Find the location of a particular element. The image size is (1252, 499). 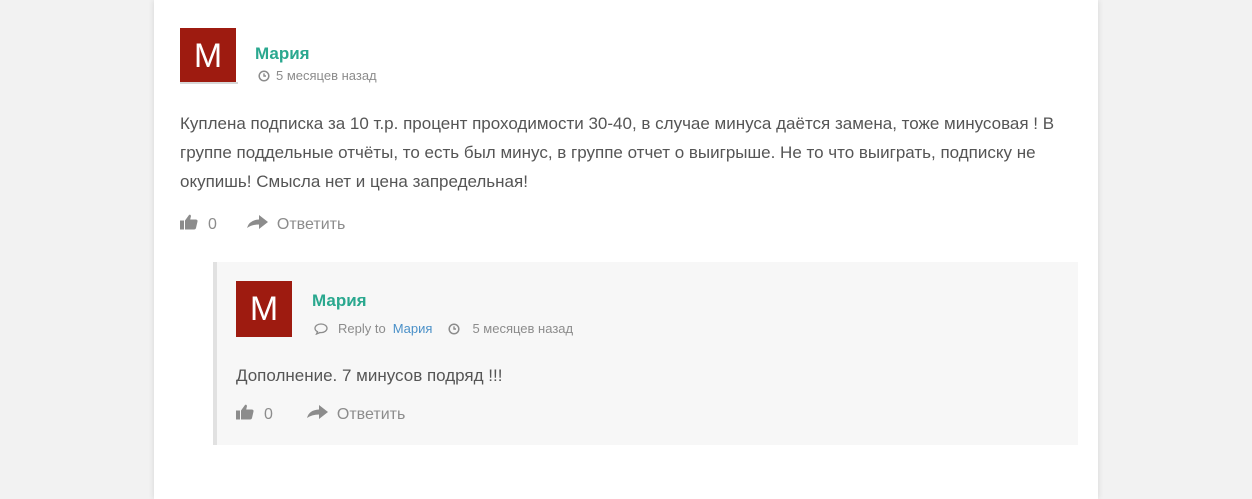

avatar-underline is located at coordinates (209, 83).